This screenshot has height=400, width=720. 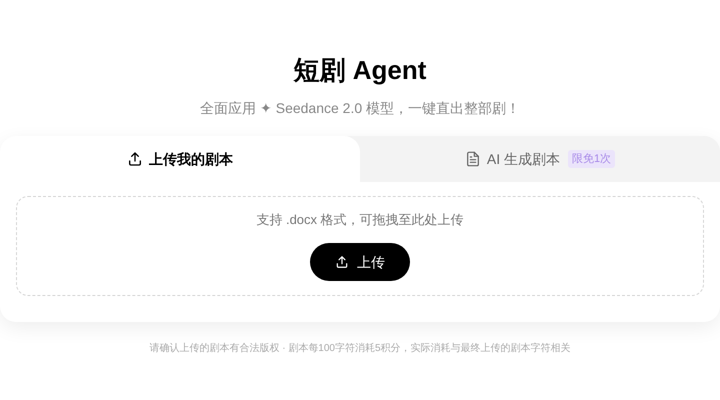 What do you see at coordinates (540, 159) in the screenshot?
I see `tab: AI 生成剧本 限免1次` at bounding box center [540, 159].